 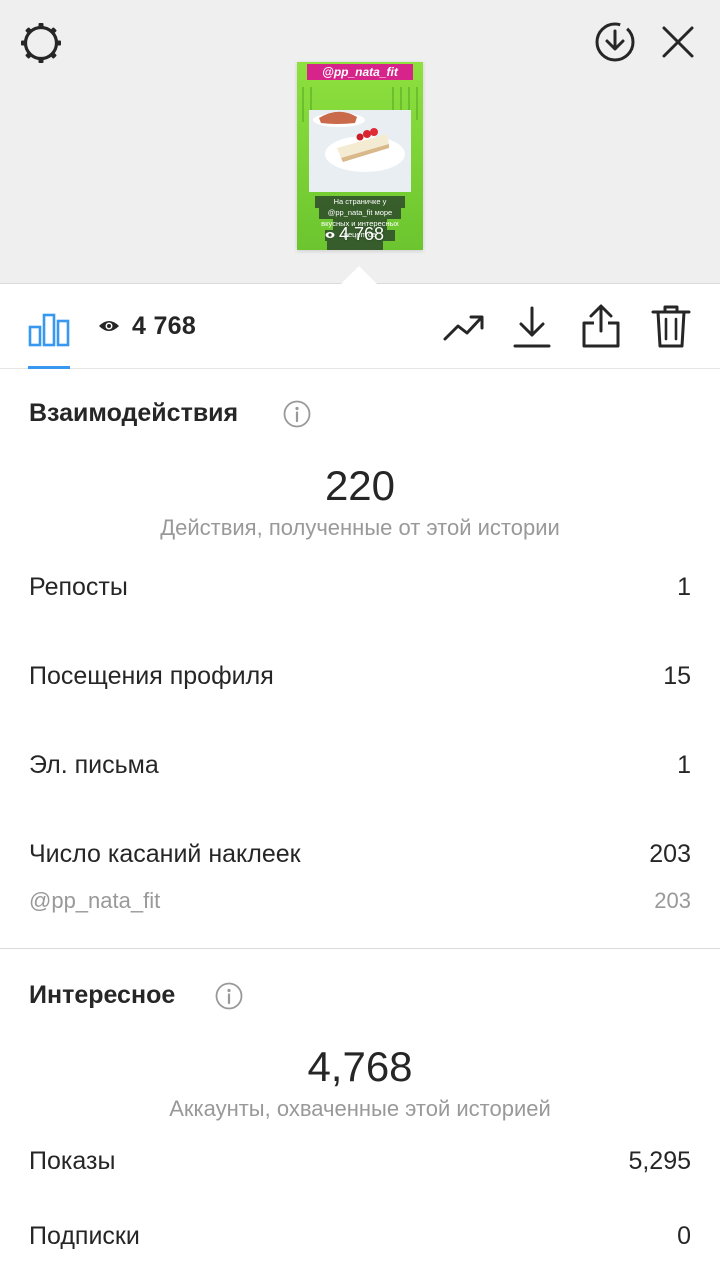 I want to click on discovery-total: 4,768, so click(x=360, y=1066).